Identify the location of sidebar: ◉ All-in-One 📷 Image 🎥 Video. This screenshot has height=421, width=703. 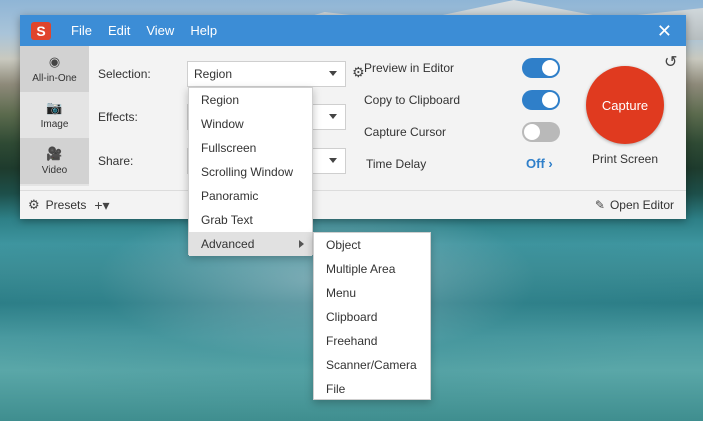
(54, 116).